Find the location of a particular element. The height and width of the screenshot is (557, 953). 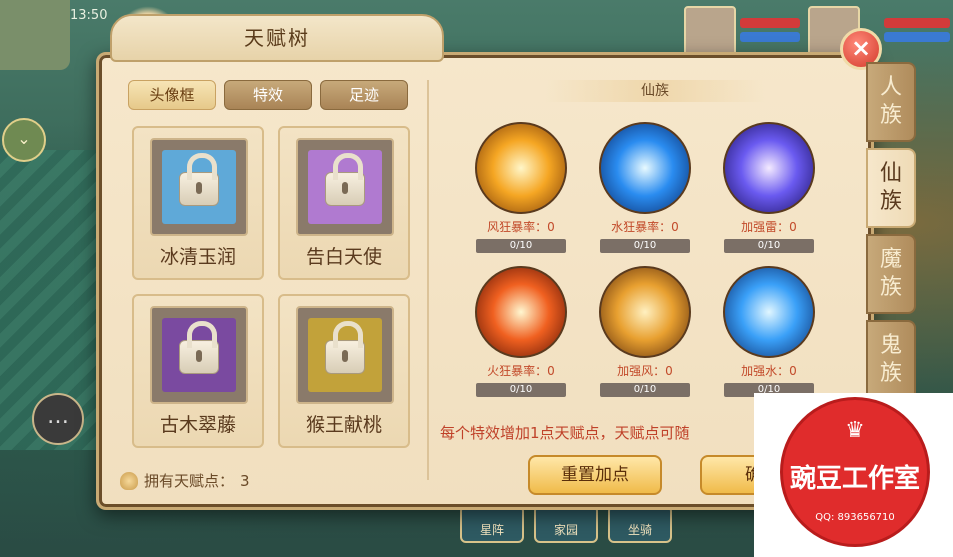

pet-hp-bar is located at coordinates (770, 23).